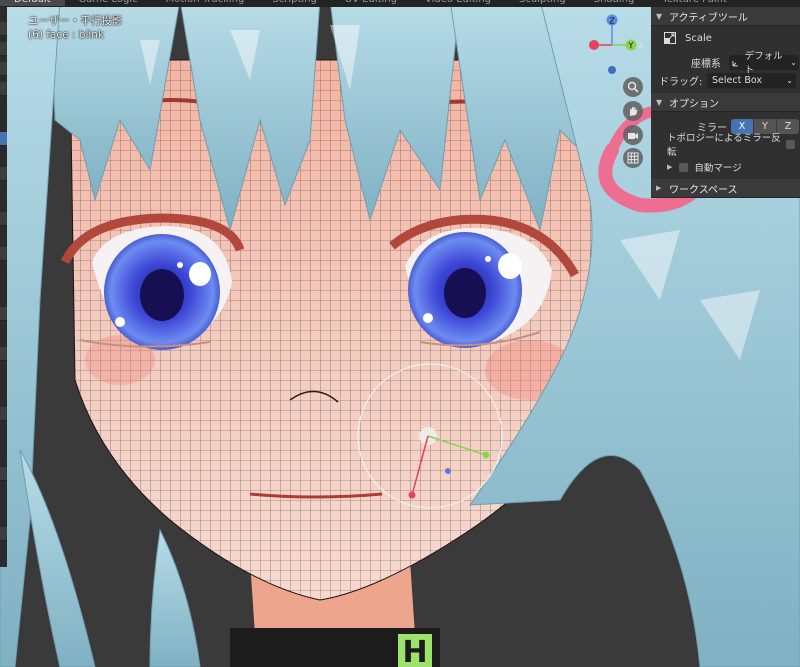 The image size is (800, 667). I want to click on orientation-dropdown: デフォルト ⌄, so click(764, 63).